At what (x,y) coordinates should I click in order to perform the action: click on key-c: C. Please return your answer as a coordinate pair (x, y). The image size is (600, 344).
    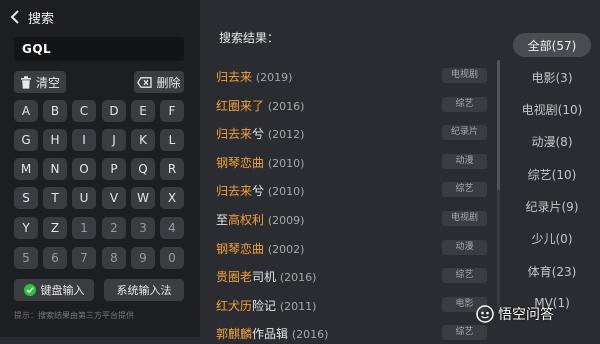
    Looking at the image, I should click on (84, 111).